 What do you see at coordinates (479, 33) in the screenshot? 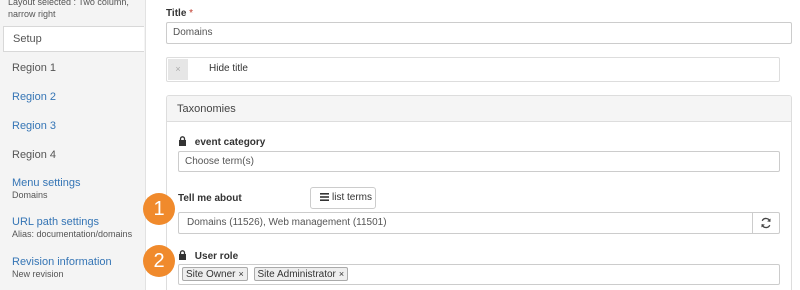
I see `title-input: Domains` at bounding box center [479, 33].